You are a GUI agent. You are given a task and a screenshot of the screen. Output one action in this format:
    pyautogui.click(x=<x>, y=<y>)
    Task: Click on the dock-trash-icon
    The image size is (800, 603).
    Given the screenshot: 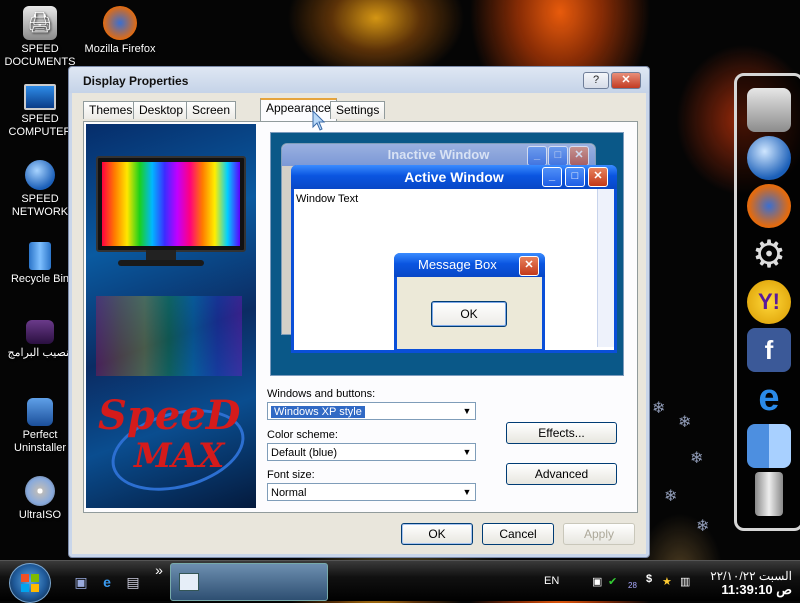 What is the action you would take?
    pyautogui.click(x=769, y=494)
    